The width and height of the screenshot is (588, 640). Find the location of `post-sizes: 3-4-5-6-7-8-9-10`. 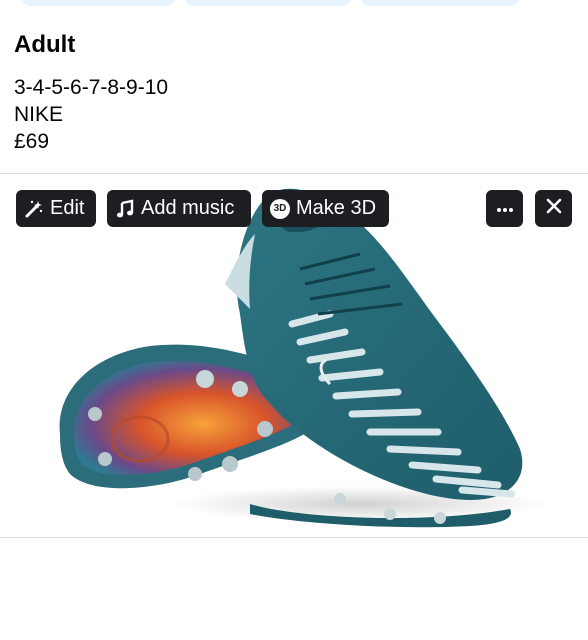

post-sizes: 3-4-5-6-7-8-9-10 is located at coordinates (91, 87).